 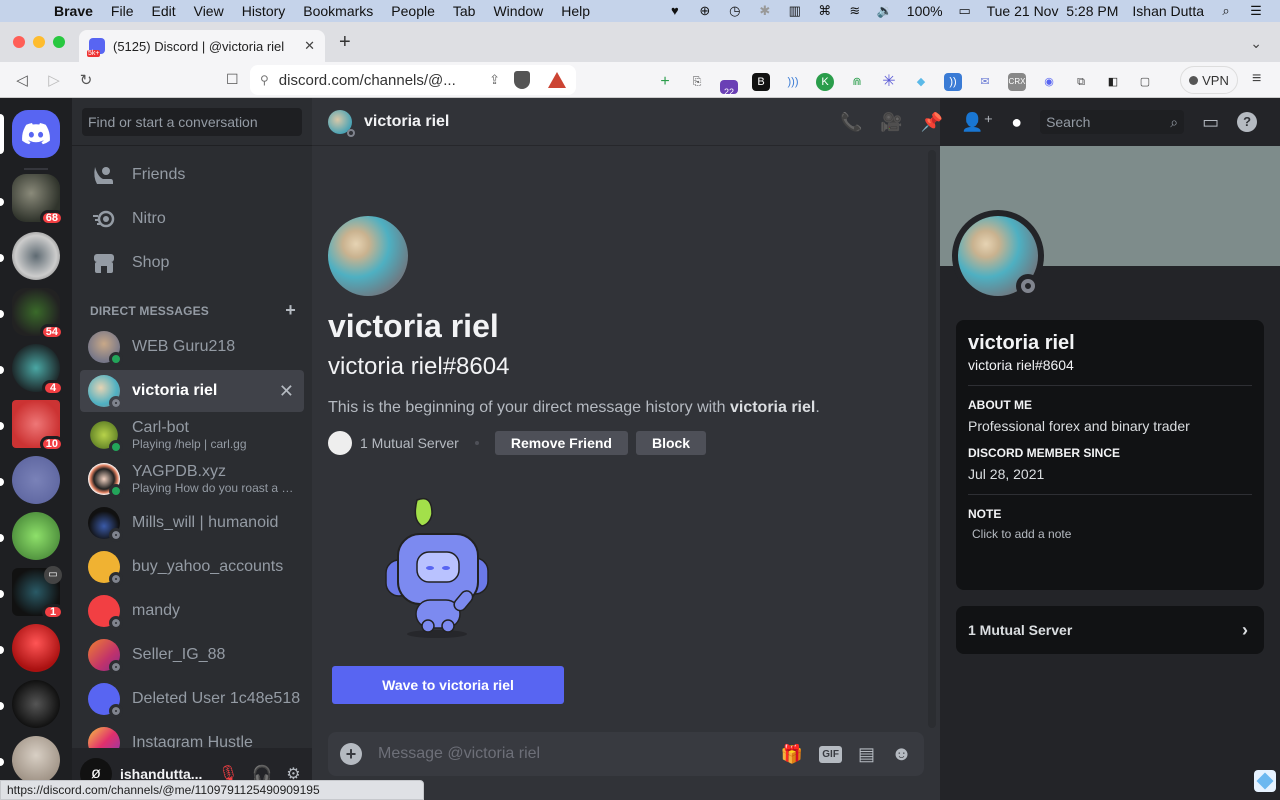 I want to click on extension-m-icon: ⋒, so click(x=857, y=82).